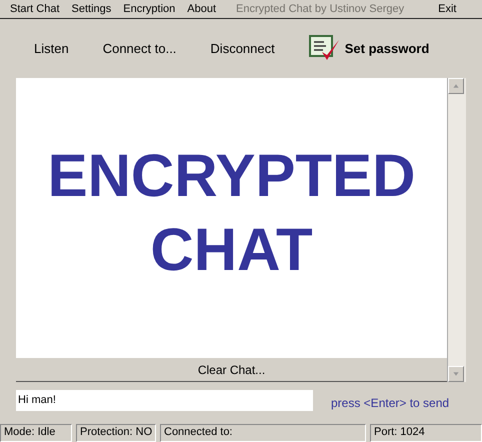  Describe the element at coordinates (426, 433) in the screenshot. I see `status-cell: Port: 1024` at that location.